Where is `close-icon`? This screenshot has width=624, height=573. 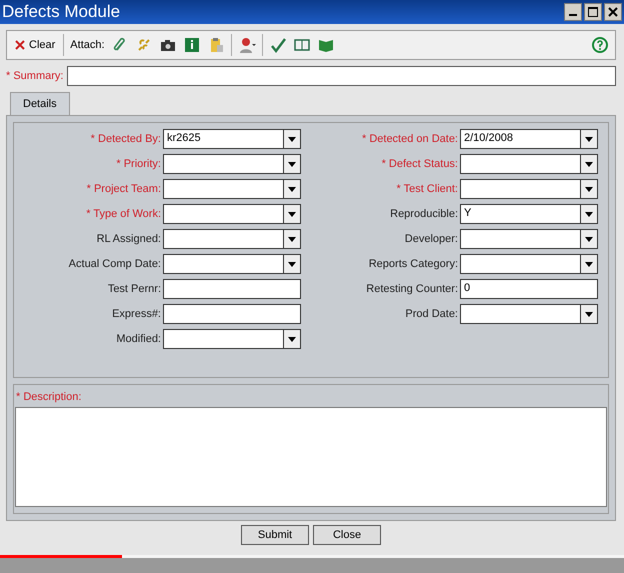
close-icon is located at coordinates (613, 12).